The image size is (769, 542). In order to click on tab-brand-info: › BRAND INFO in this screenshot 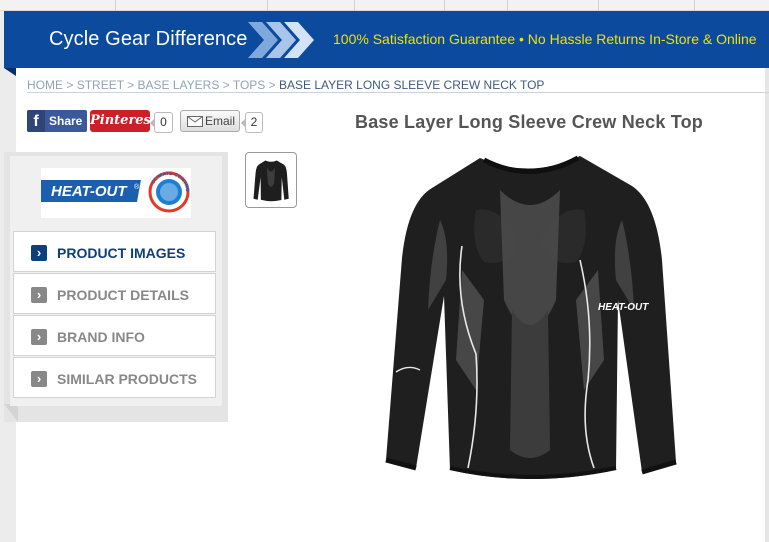, I will do `click(114, 335)`.